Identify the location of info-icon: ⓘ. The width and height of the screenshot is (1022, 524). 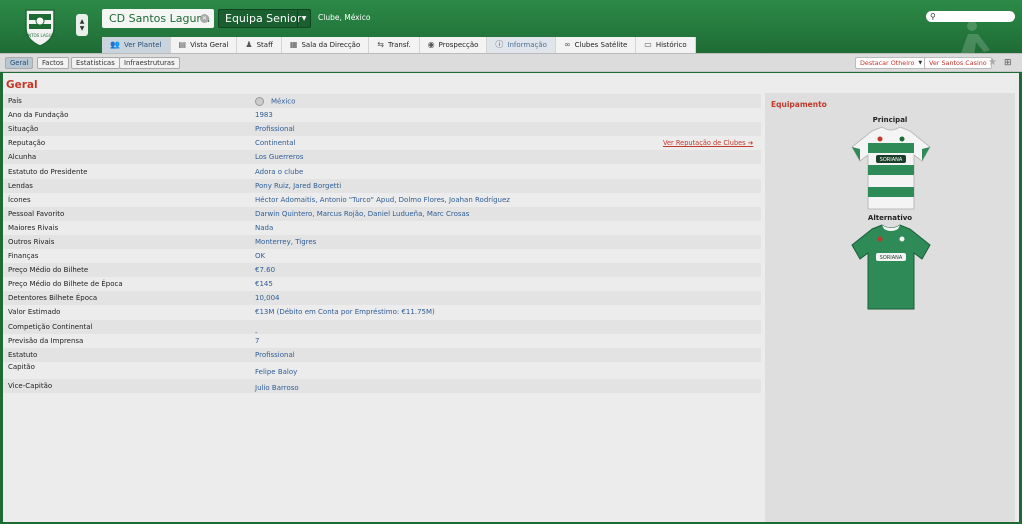
(499, 44).